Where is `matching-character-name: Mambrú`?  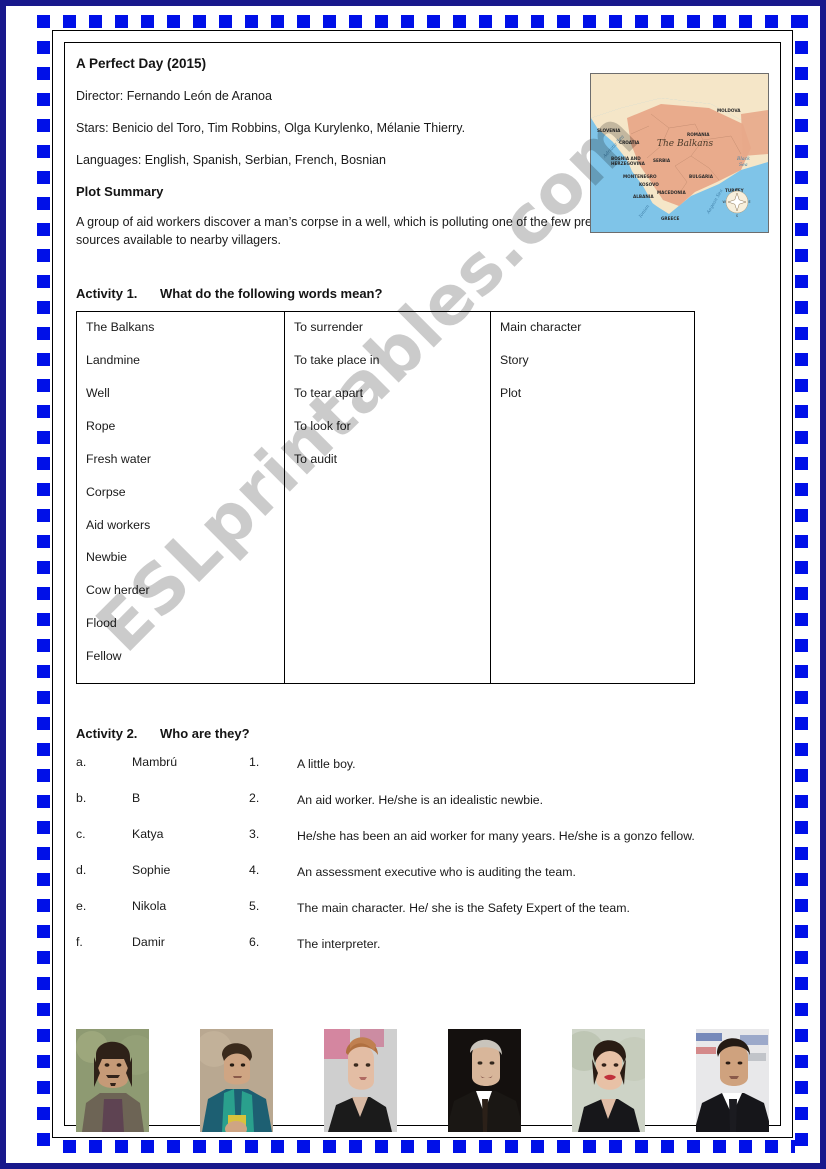
matching-character-name: Mambrú is located at coordinates (155, 762).